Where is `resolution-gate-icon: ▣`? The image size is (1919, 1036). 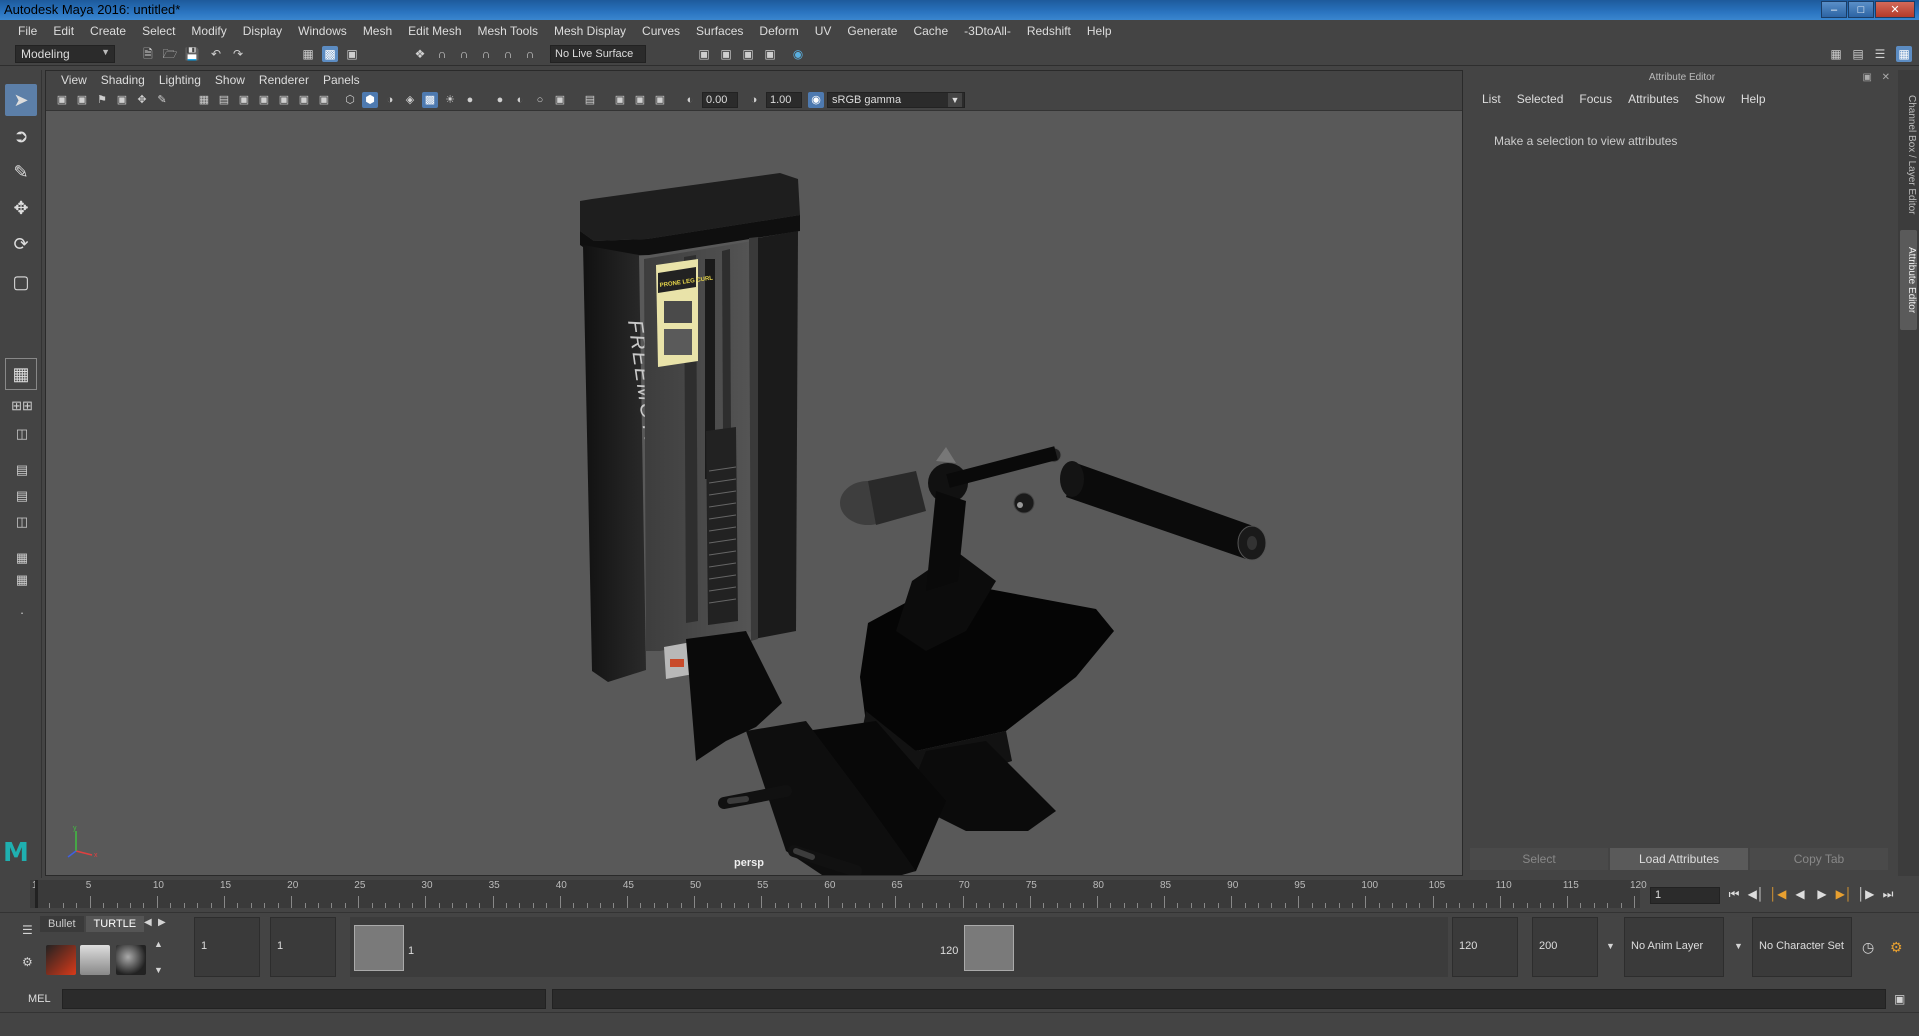
resolution-gate-icon: ▣ is located at coordinates (244, 100).